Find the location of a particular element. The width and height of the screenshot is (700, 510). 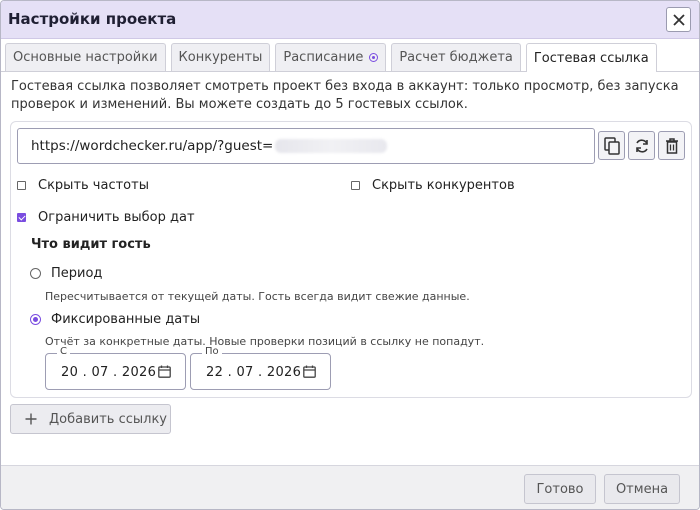

fixed-dates-option: Фиксированные даты is located at coordinates (115, 319).